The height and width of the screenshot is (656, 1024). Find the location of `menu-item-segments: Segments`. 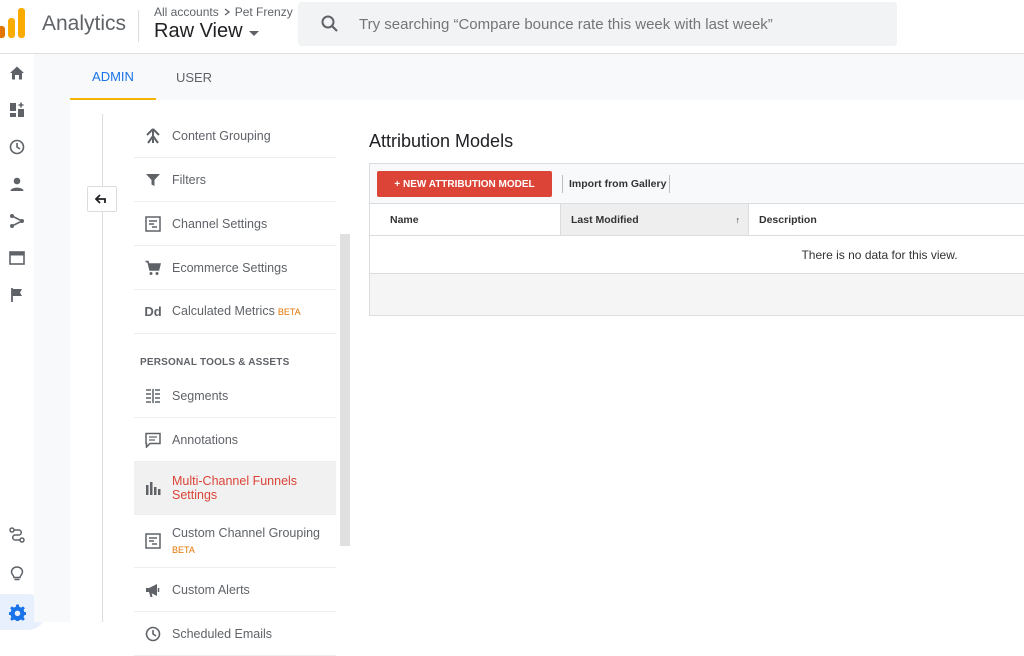

menu-item-segments: Segments is located at coordinates (235, 396).